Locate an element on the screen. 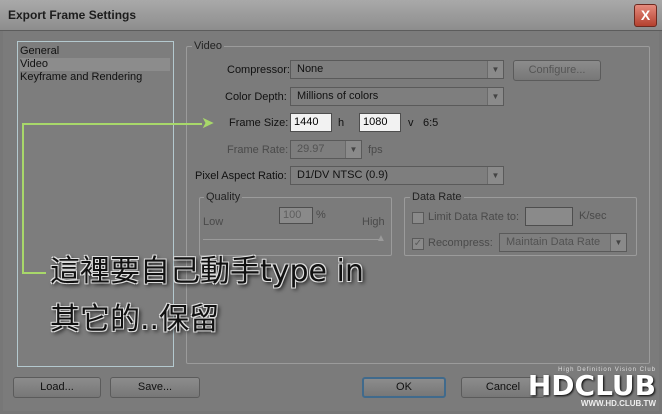 Image resolution: width=662 pixels, height=414 pixels. close-button: X is located at coordinates (645, 15).